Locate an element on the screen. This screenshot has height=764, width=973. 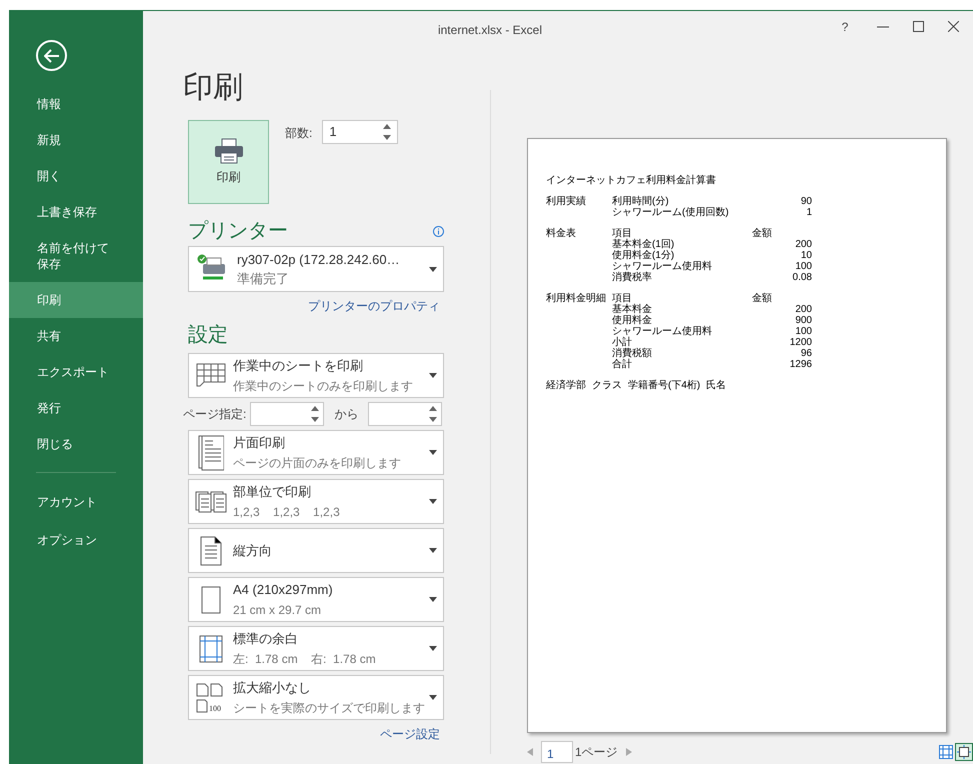
option-subtitle: シートを実際のサイズで印刷します is located at coordinates (329, 708).